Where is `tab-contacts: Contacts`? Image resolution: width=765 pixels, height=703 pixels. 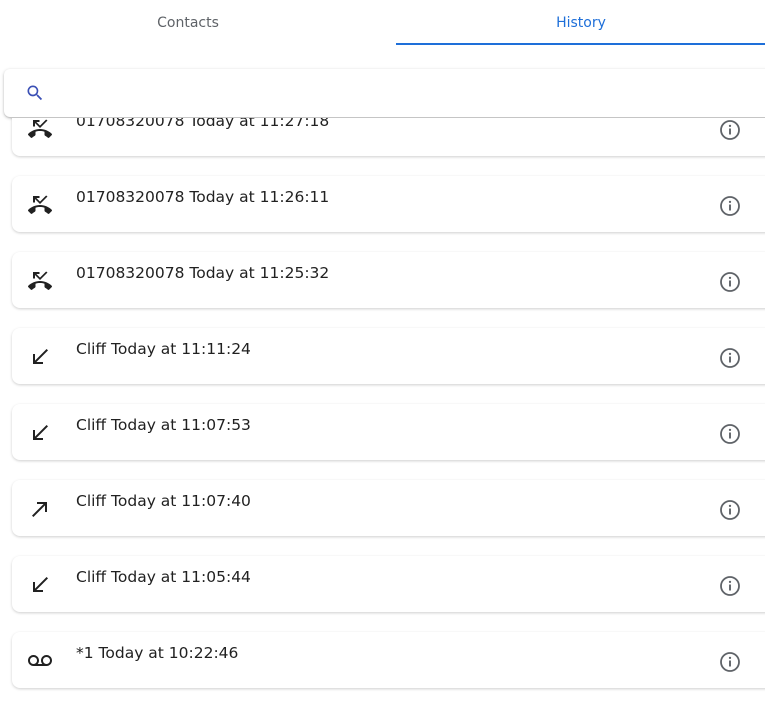 tab-contacts: Contacts is located at coordinates (188, 22).